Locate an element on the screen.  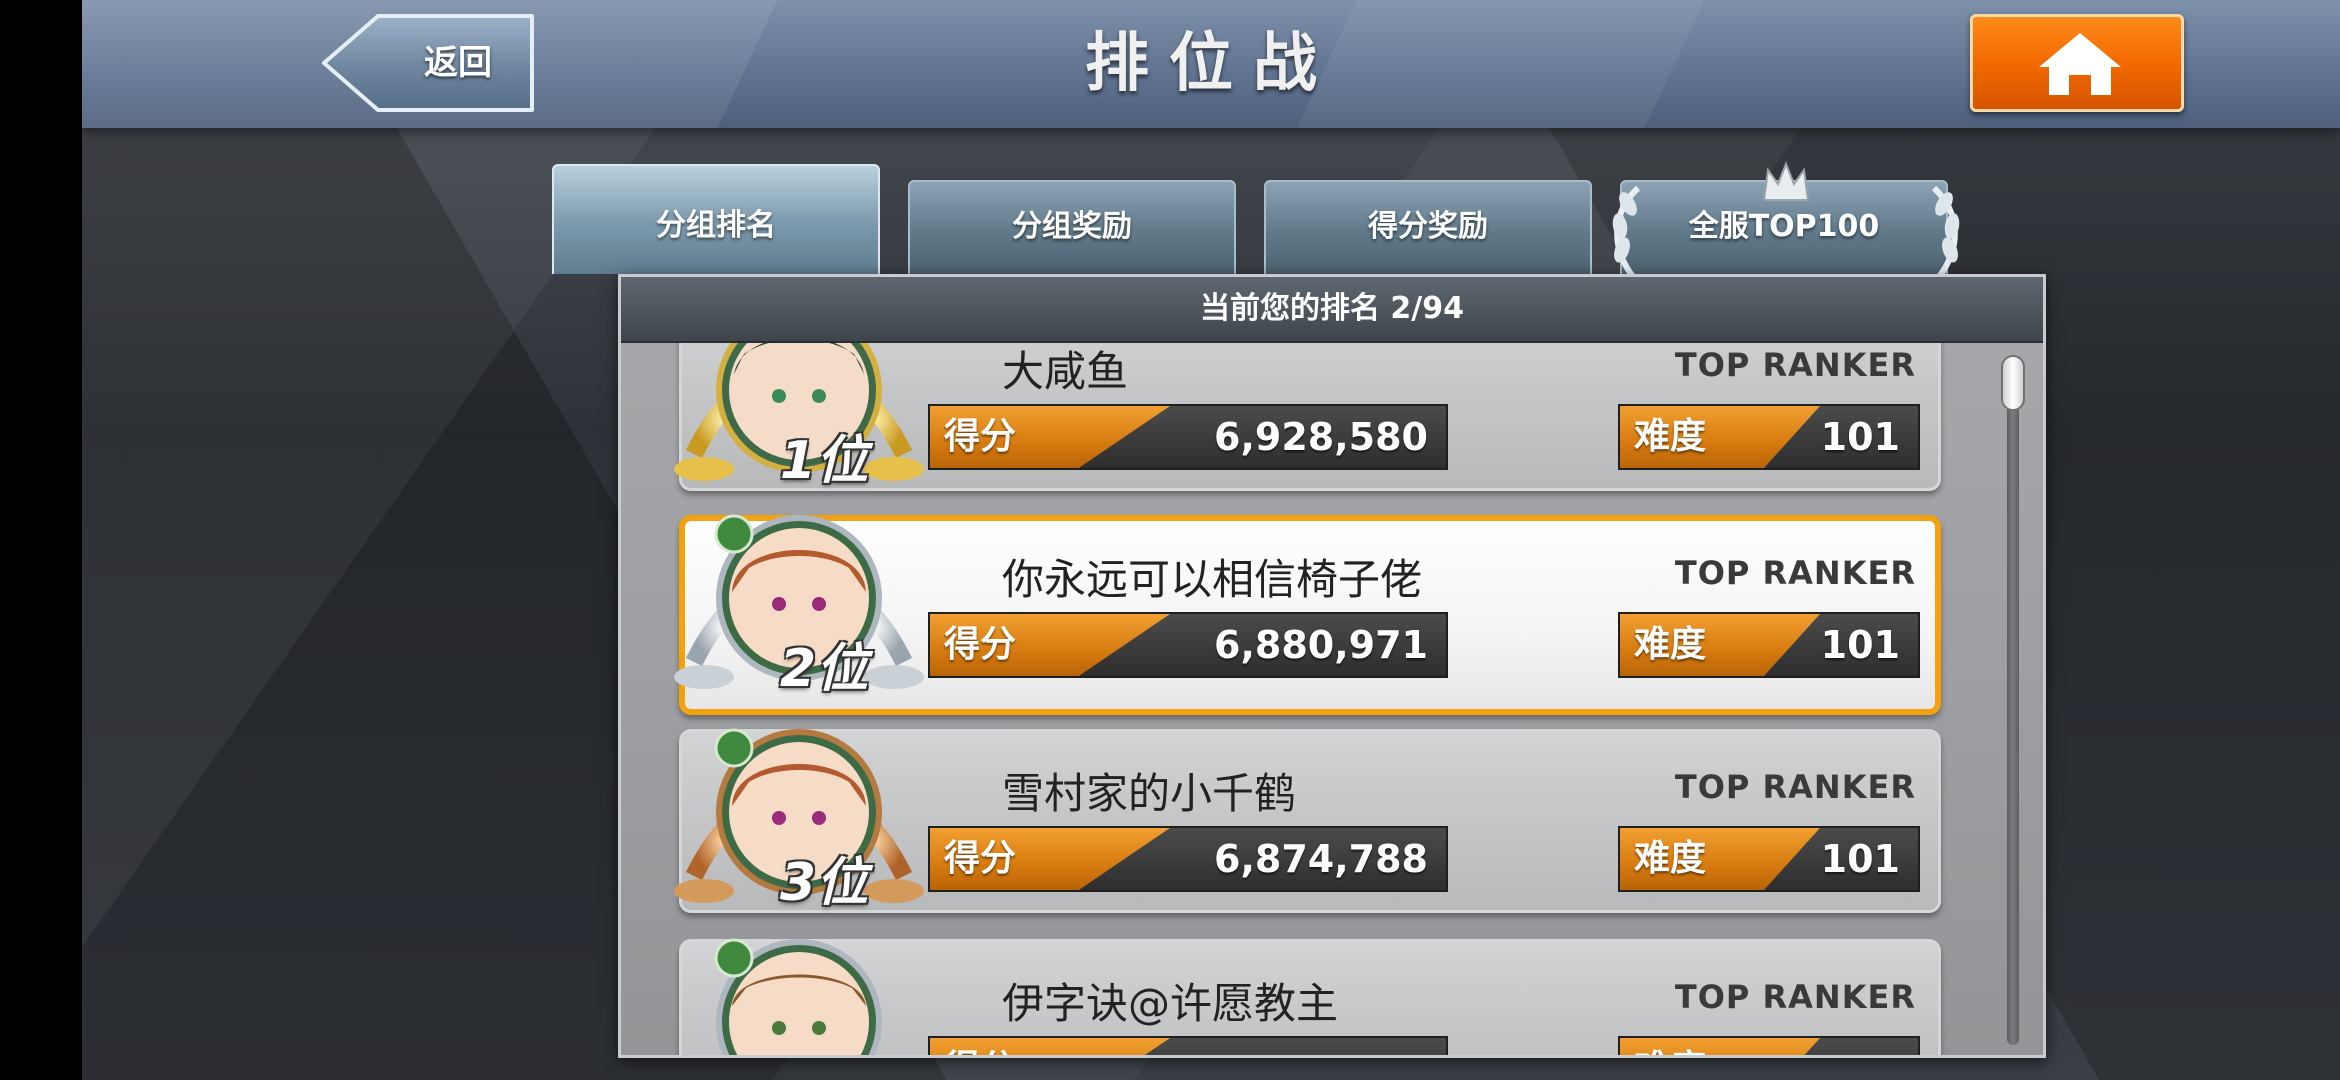
player-name: 大咸鱼 is located at coordinates (1065, 371).